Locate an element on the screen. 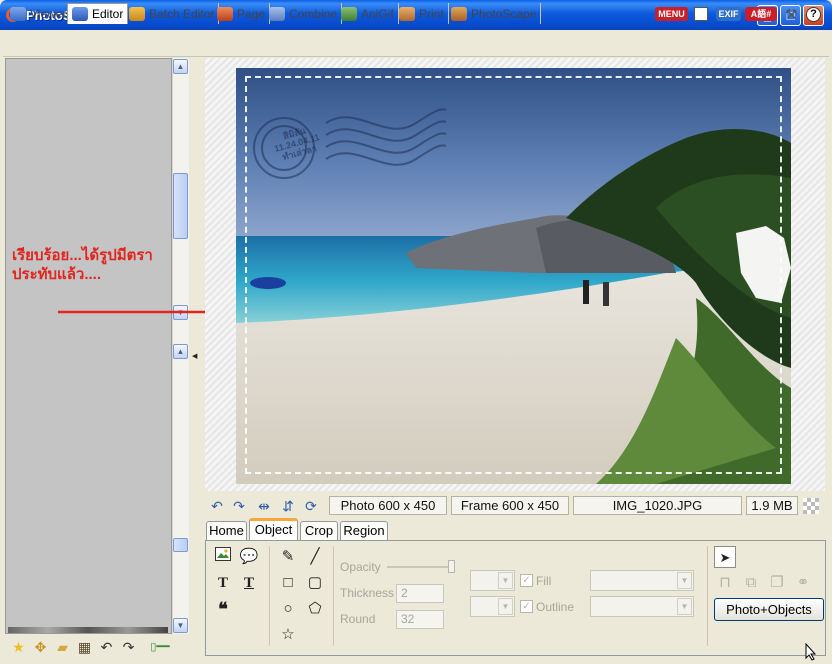 Image resolution: width=832 pixels, height=664 pixels. tab-editor: Editor is located at coordinates (98, 13).